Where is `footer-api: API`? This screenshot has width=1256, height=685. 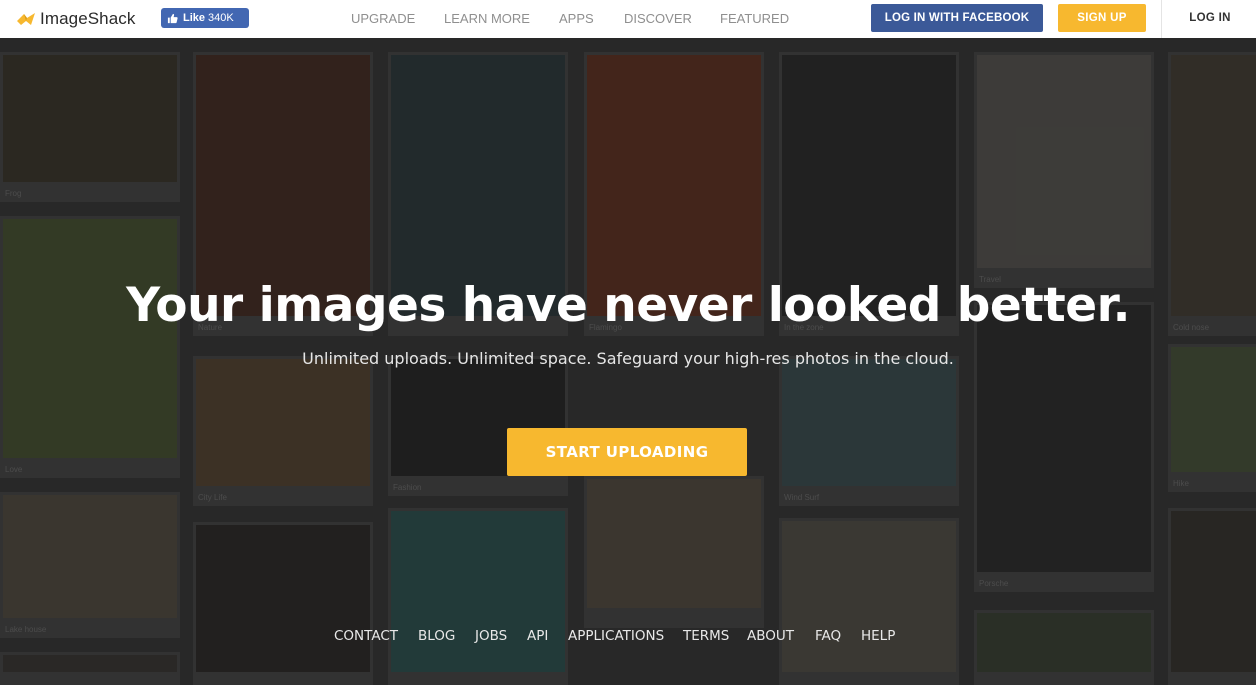
footer-api: API is located at coordinates (537, 636).